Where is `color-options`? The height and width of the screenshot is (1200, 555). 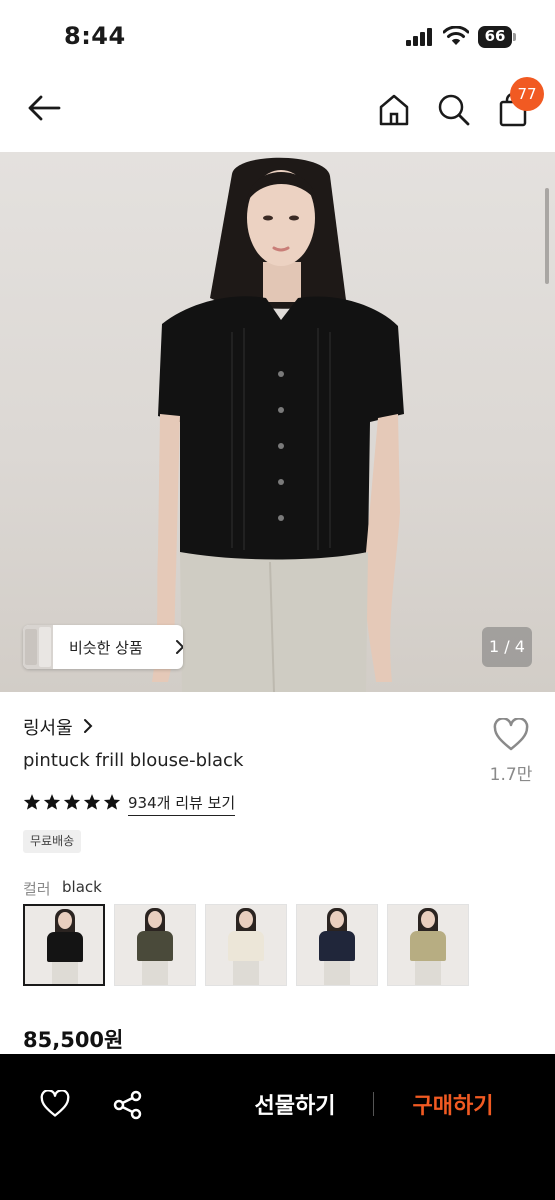
color-options is located at coordinates (253, 946).